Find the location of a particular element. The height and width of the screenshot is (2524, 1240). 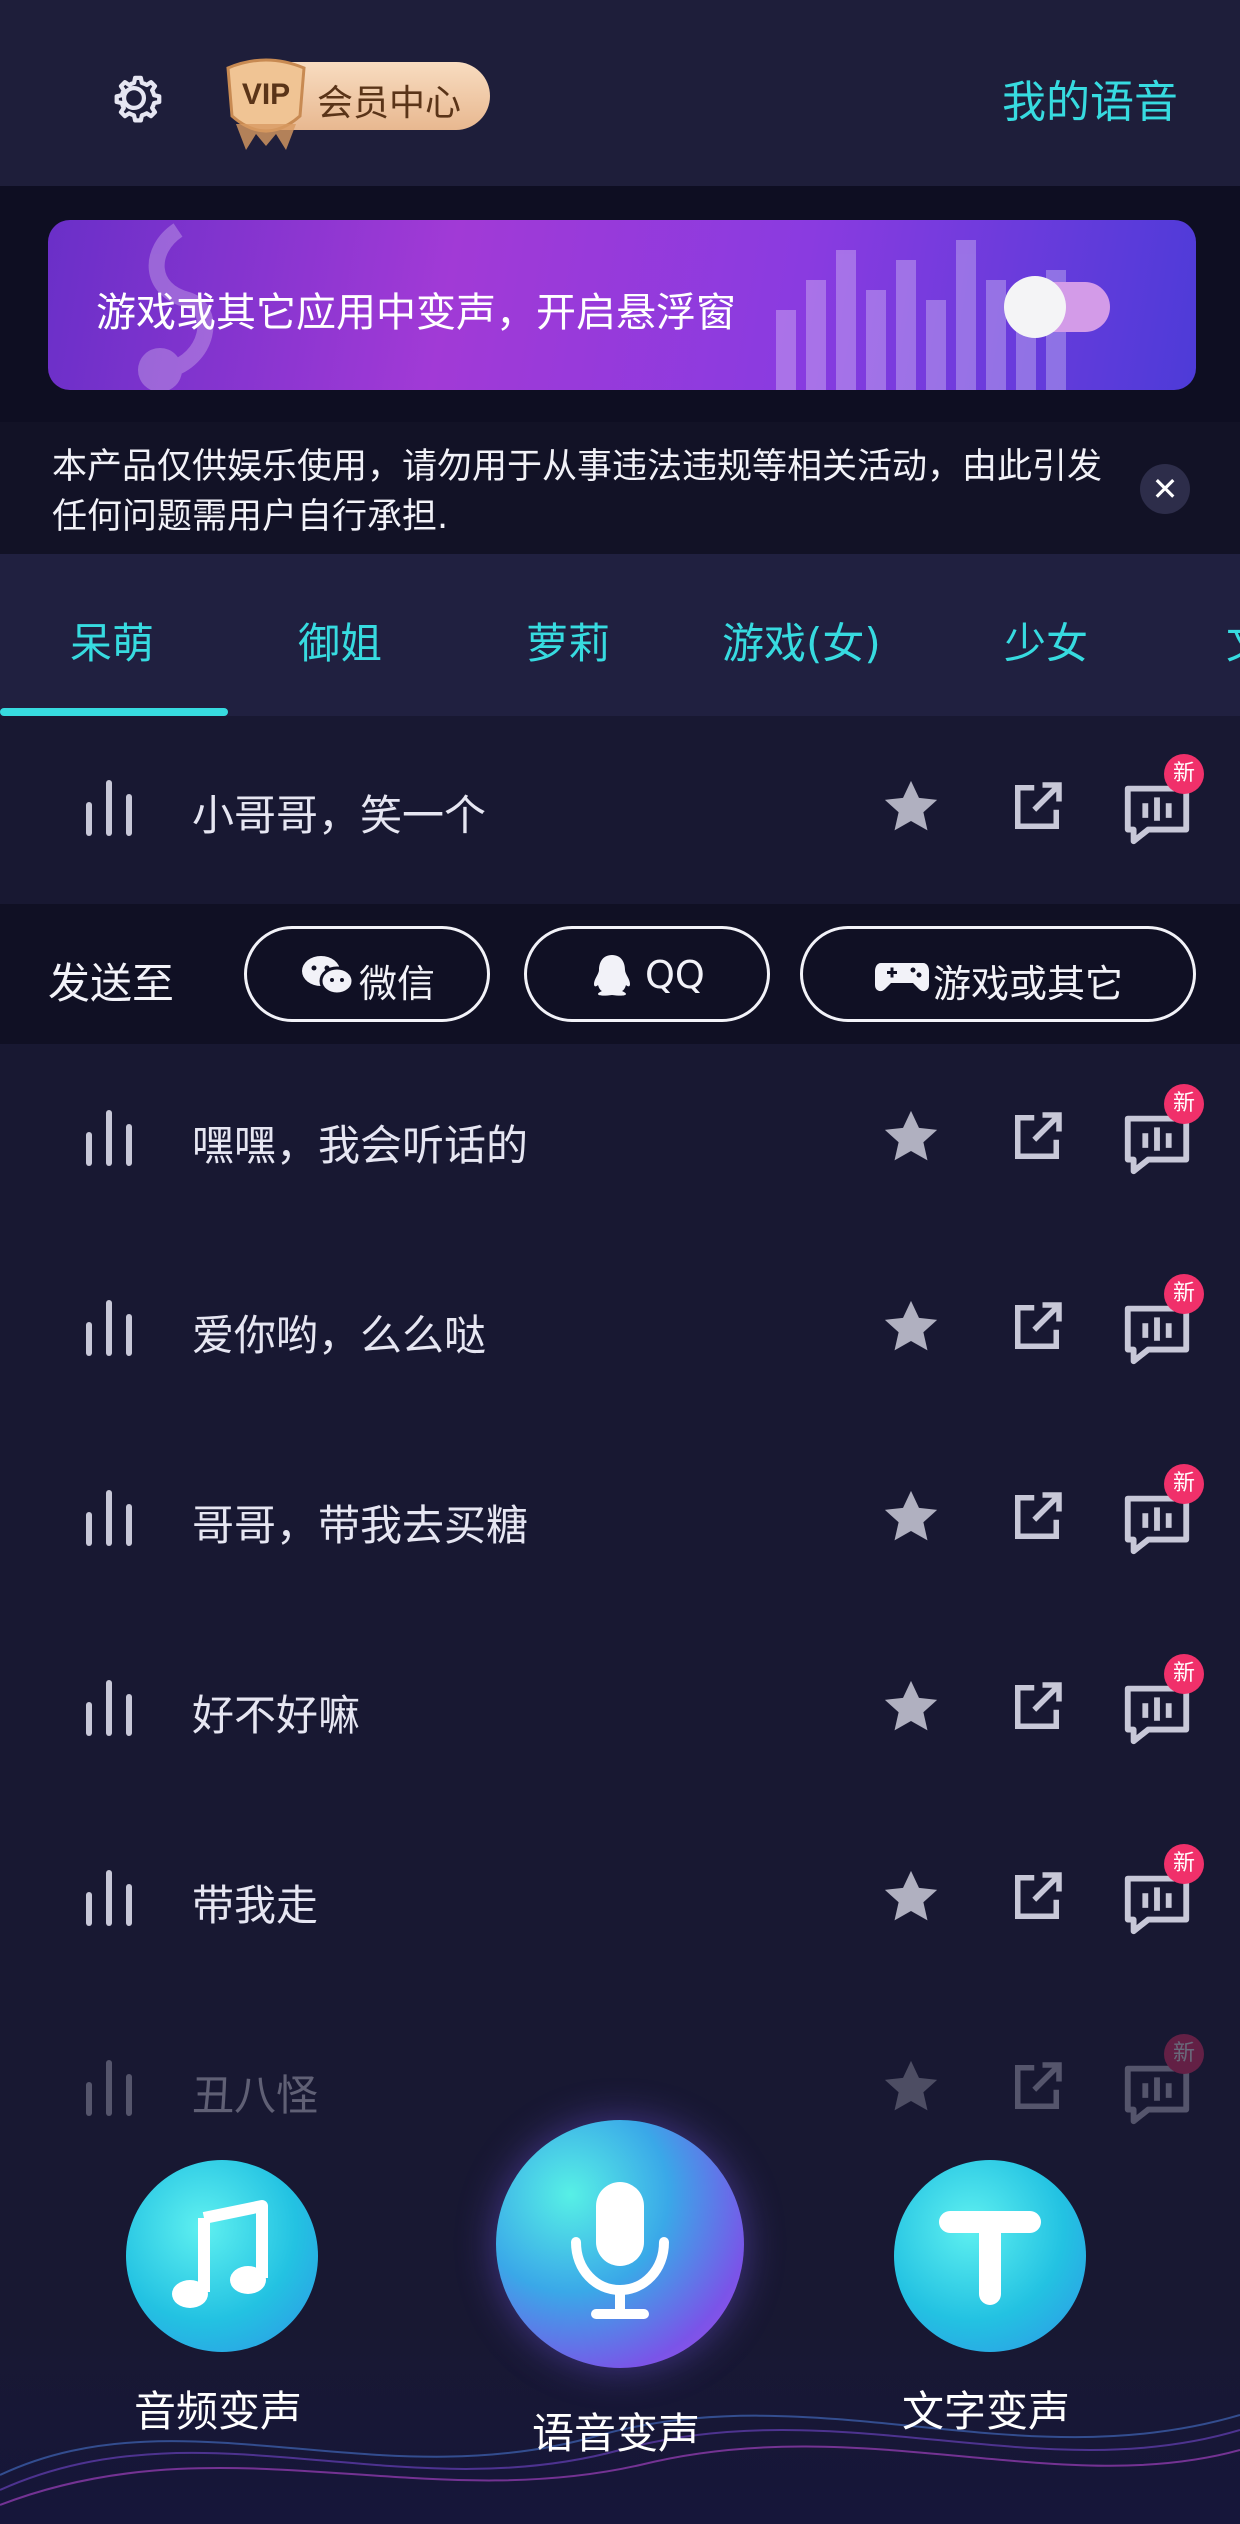

banner-card: 游戏或其它应用中变声，开启悬浮窗 is located at coordinates (622, 305).